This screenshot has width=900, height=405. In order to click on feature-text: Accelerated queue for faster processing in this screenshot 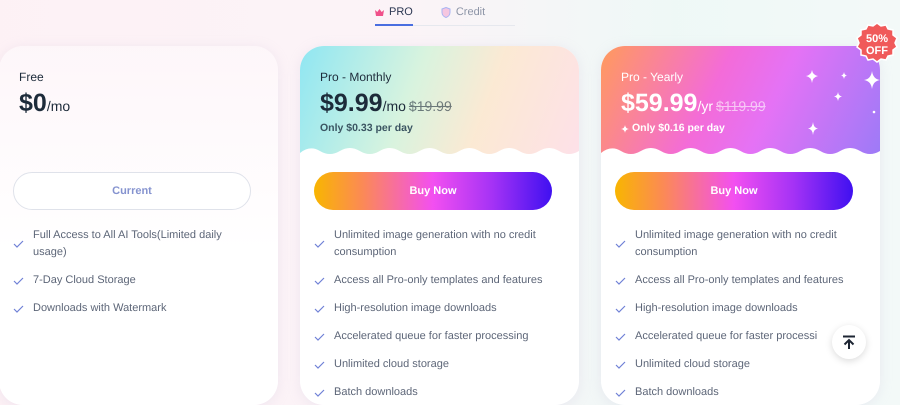, I will do `click(431, 336)`.